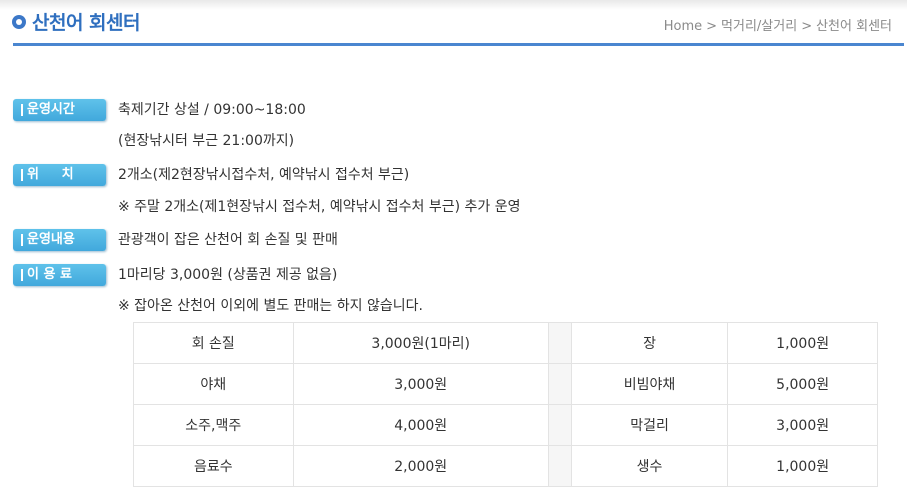 The width and height of the screenshot is (907, 487). Describe the element at coordinates (420, 466) in the screenshot. I see `item-price-cell: 2,000원` at that location.